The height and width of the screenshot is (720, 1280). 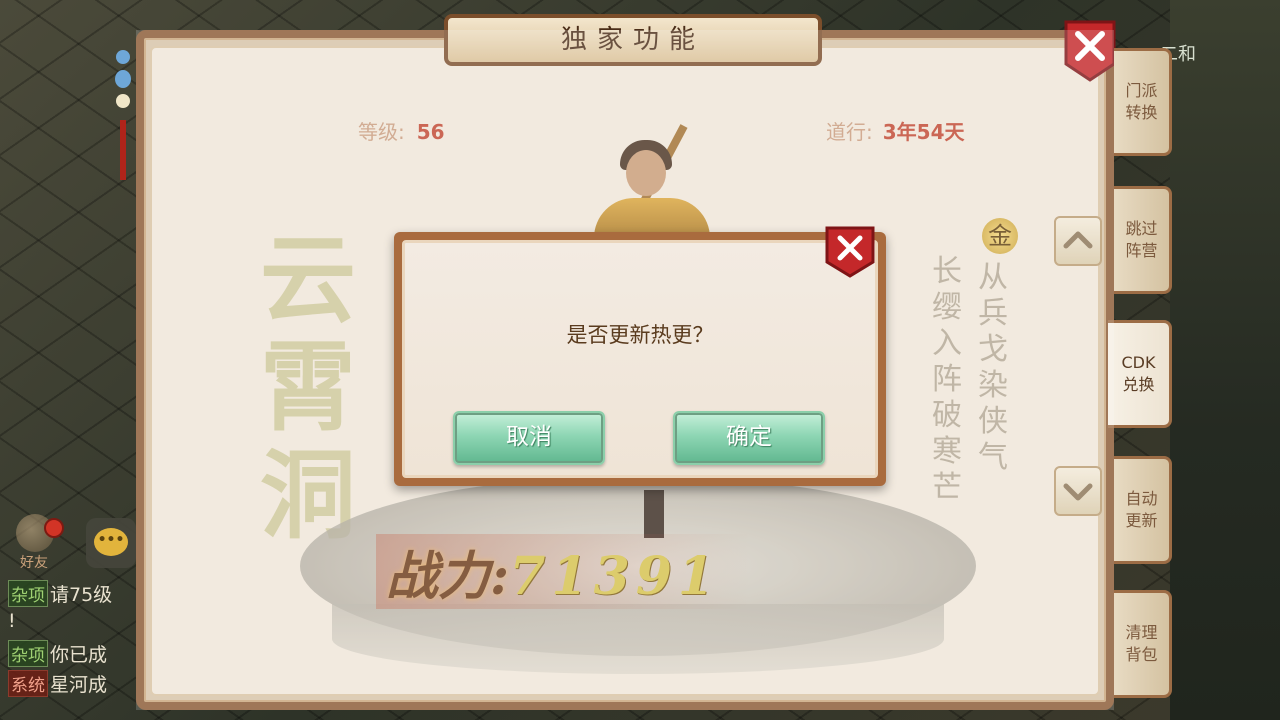 I want to click on dialog-close-button, so click(x=850, y=252).